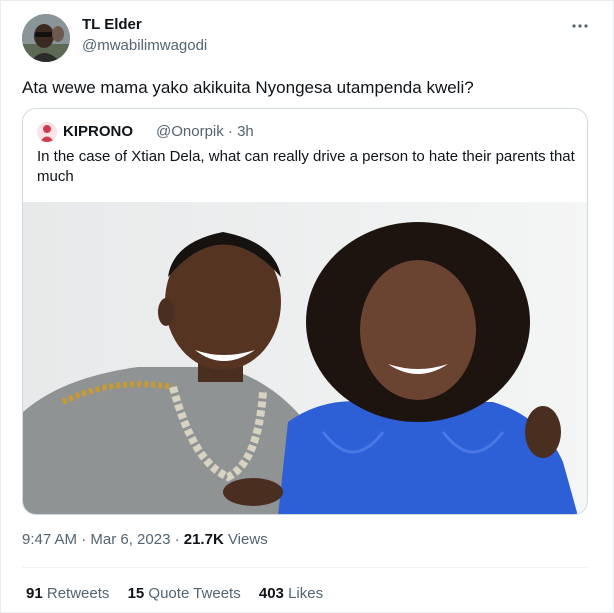 The height and width of the screenshot is (613, 614). I want to click on timestamp-views-row: 9:47 AM · Mar 6, 2023 · 21.7K Views, so click(145, 540).